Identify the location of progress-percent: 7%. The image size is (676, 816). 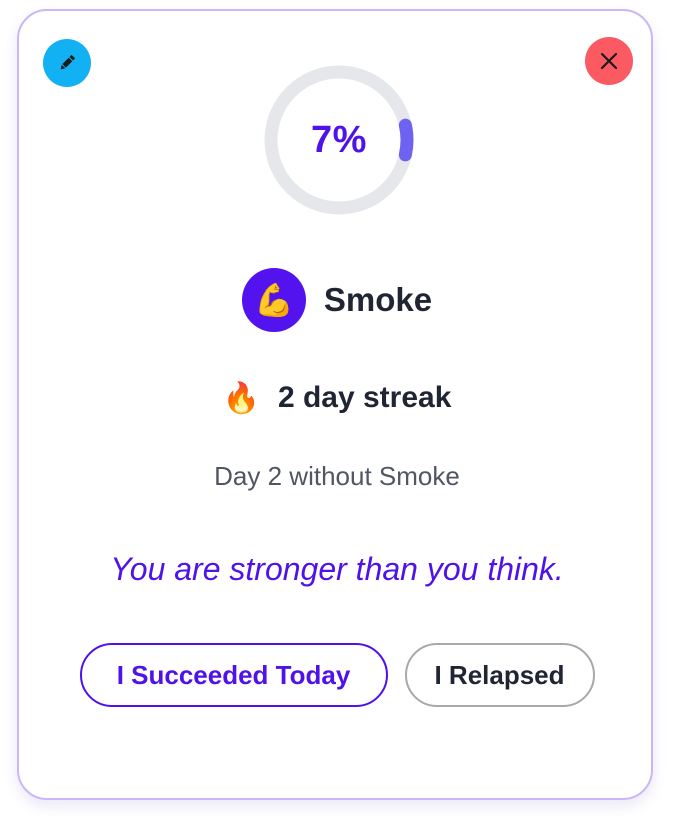
(339, 139).